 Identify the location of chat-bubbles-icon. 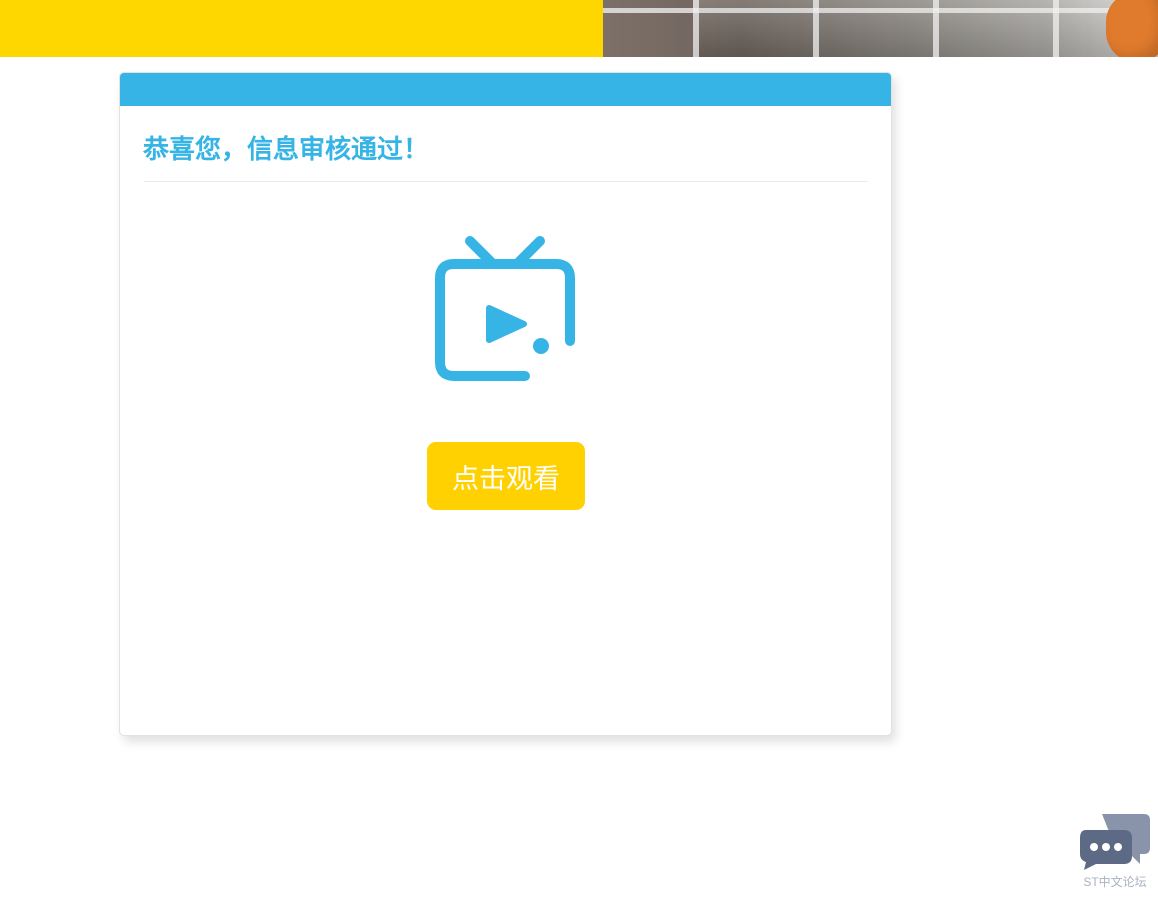
(1115, 842).